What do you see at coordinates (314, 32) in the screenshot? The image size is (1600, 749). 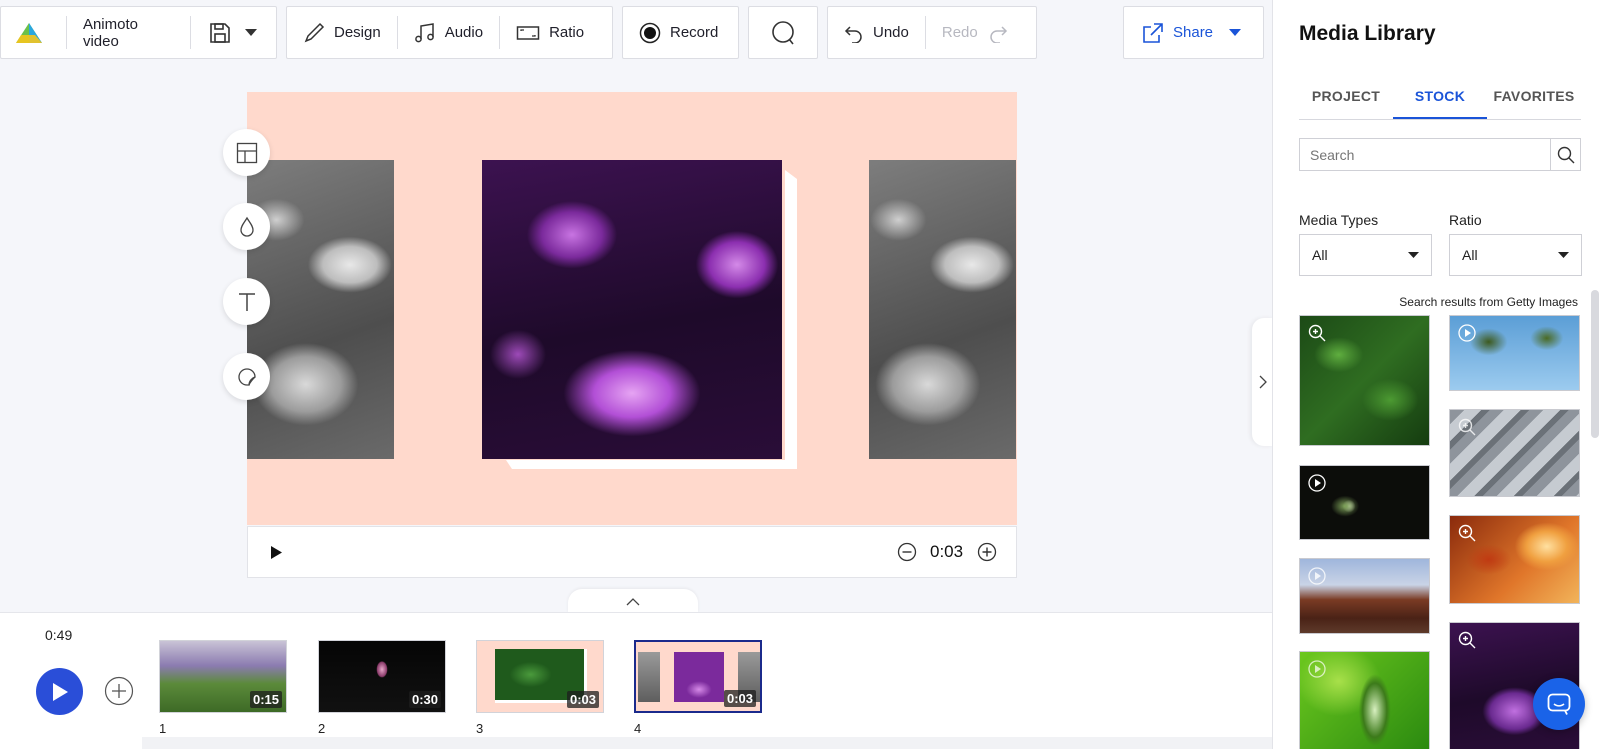 I see `brush-icon` at bounding box center [314, 32].